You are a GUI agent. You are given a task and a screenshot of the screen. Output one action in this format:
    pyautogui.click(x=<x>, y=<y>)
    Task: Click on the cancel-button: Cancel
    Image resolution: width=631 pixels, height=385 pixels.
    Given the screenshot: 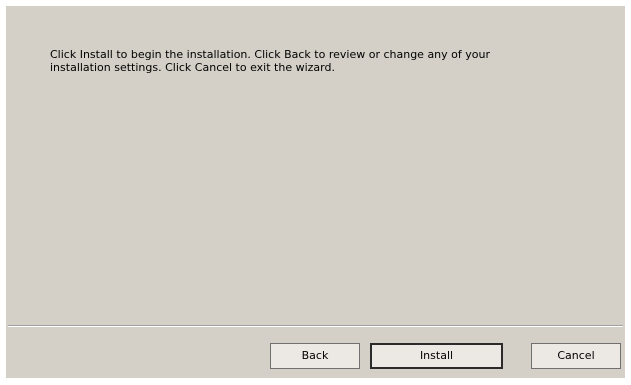 What is the action you would take?
    pyautogui.click(x=576, y=356)
    